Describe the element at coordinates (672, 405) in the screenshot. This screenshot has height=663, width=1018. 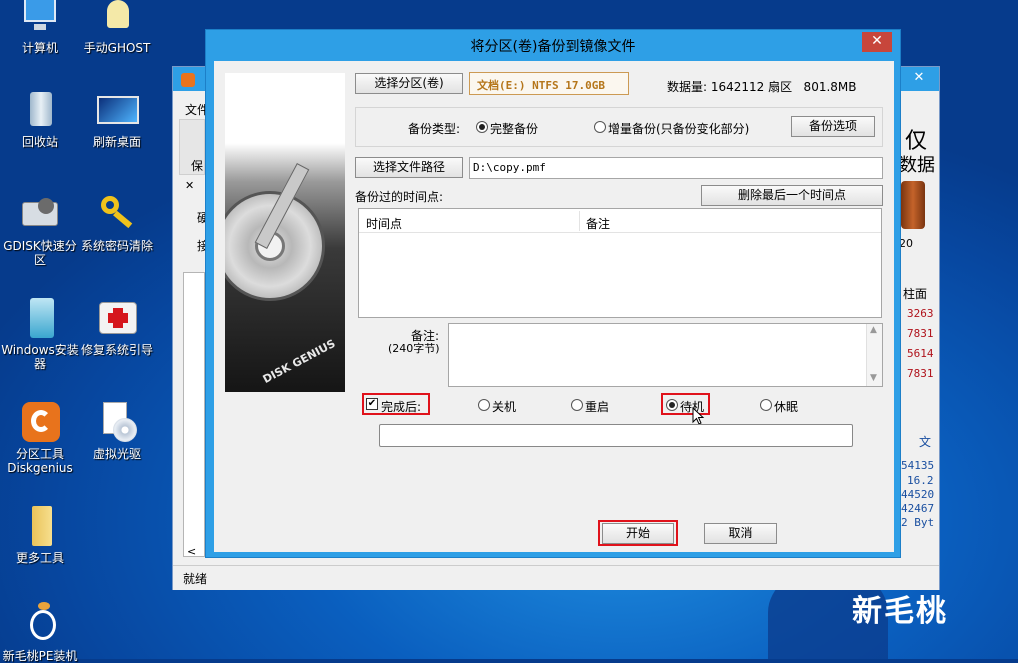
I see `standby-radio` at that location.